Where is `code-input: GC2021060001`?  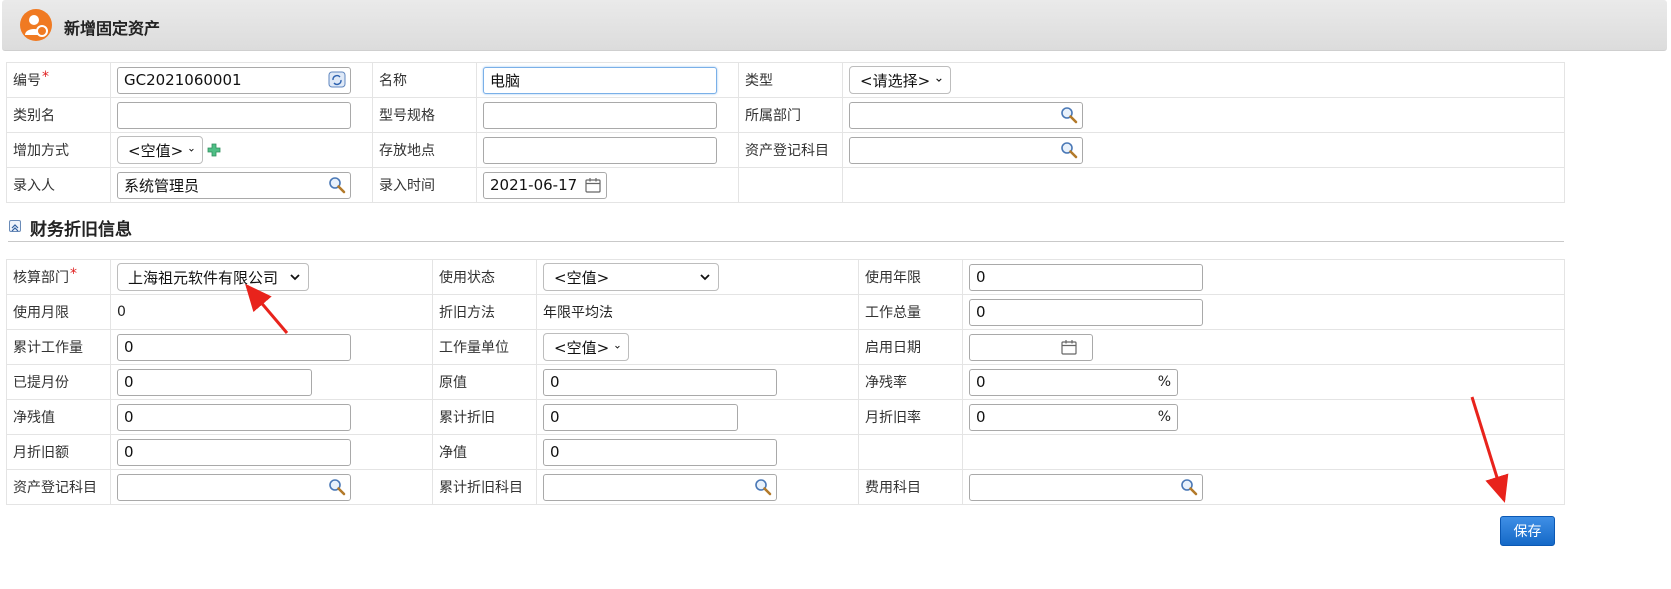
code-input: GC2021060001 is located at coordinates (234, 80).